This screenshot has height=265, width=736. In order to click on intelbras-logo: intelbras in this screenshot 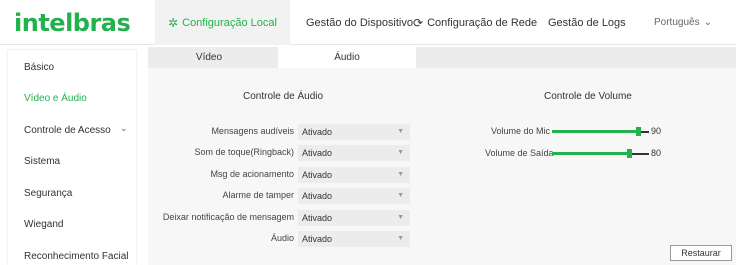, I will do `click(72, 23)`.